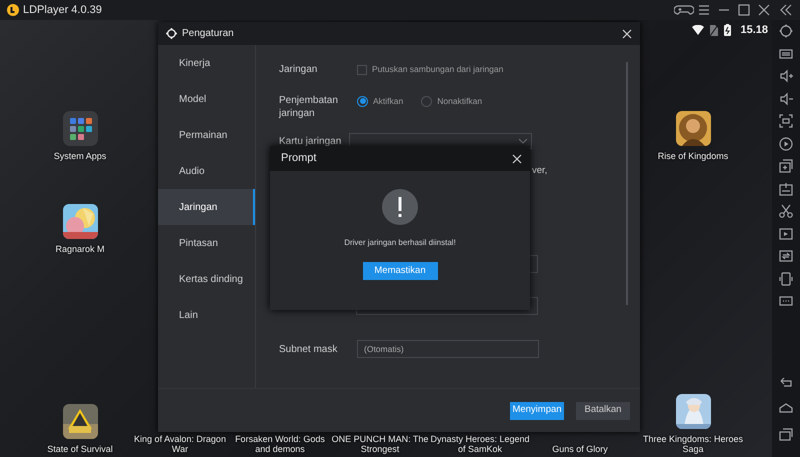 The height and width of the screenshot is (457, 800). I want to click on app-label: ONE PUNCH MAN: The Strongest, so click(380, 444).